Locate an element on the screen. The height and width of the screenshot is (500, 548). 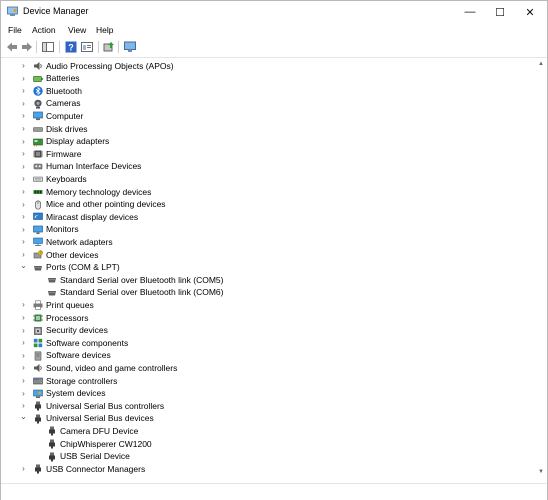
category-security-devices: › Security devices is located at coordinates (266, 331).